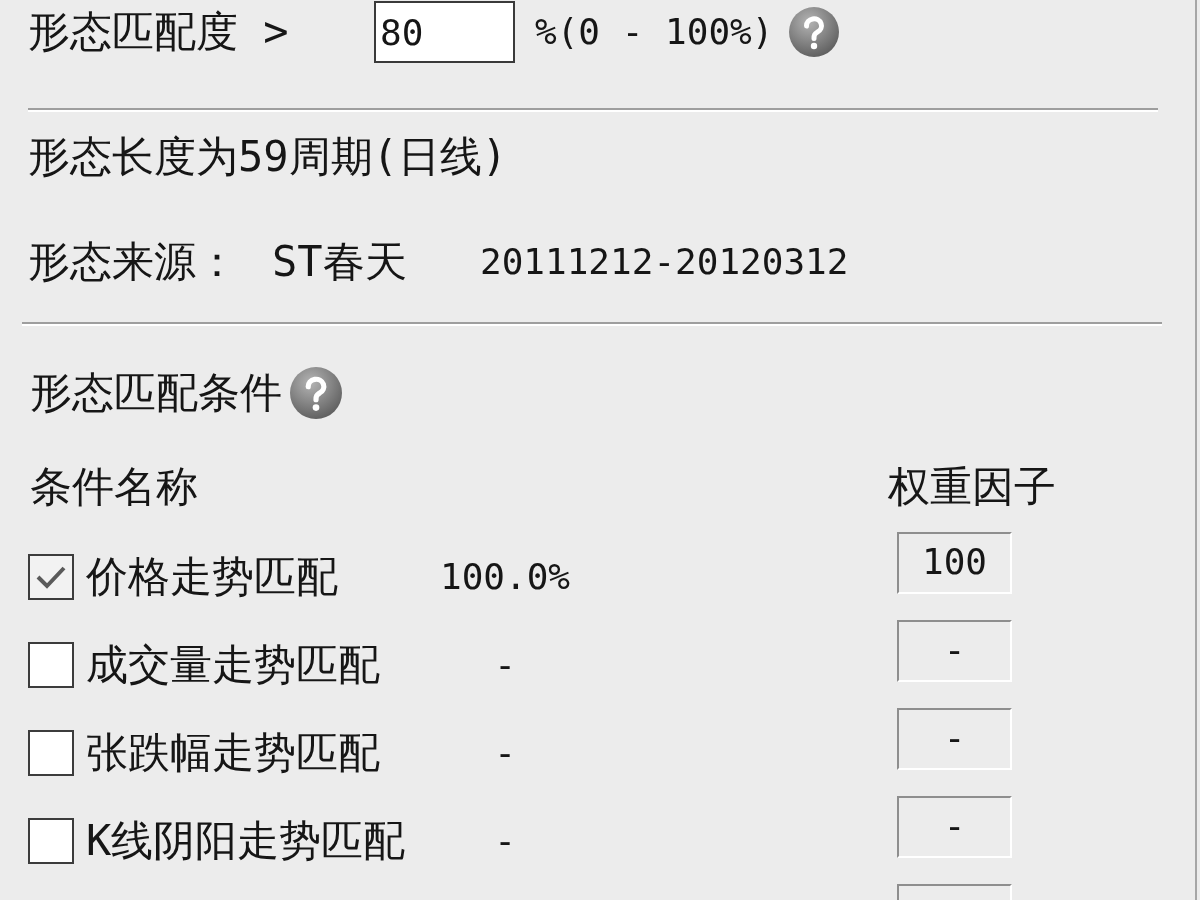  What do you see at coordinates (156, 393) in the screenshot?
I see `section-title: 形态匹配条件` at bounding box center [156, 393].